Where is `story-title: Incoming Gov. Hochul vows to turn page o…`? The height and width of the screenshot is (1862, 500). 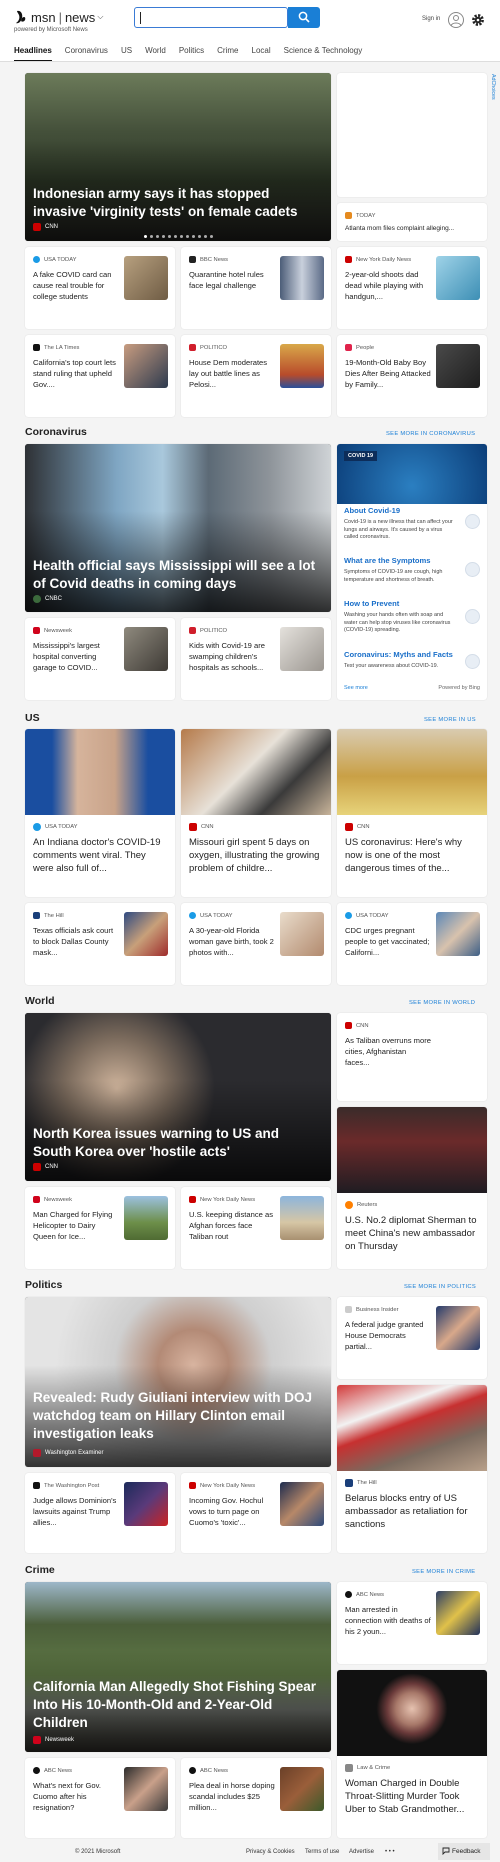
story-title: Incoming Gov. Hochul vows to turn page o… is located at coordinates (232, 1511).